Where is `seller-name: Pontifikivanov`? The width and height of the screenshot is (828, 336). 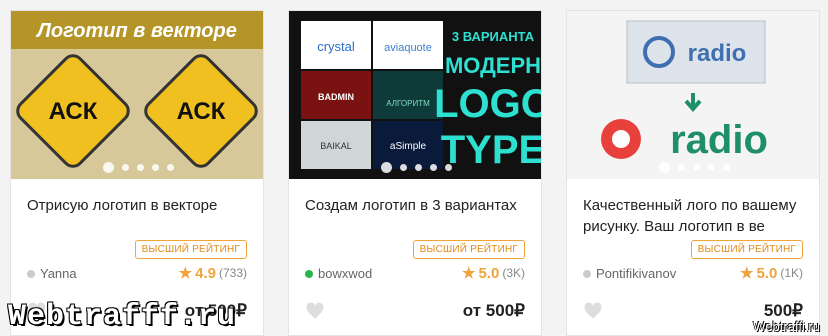
seller-name: Pontifikivanov is located at coordinates (636, 273).